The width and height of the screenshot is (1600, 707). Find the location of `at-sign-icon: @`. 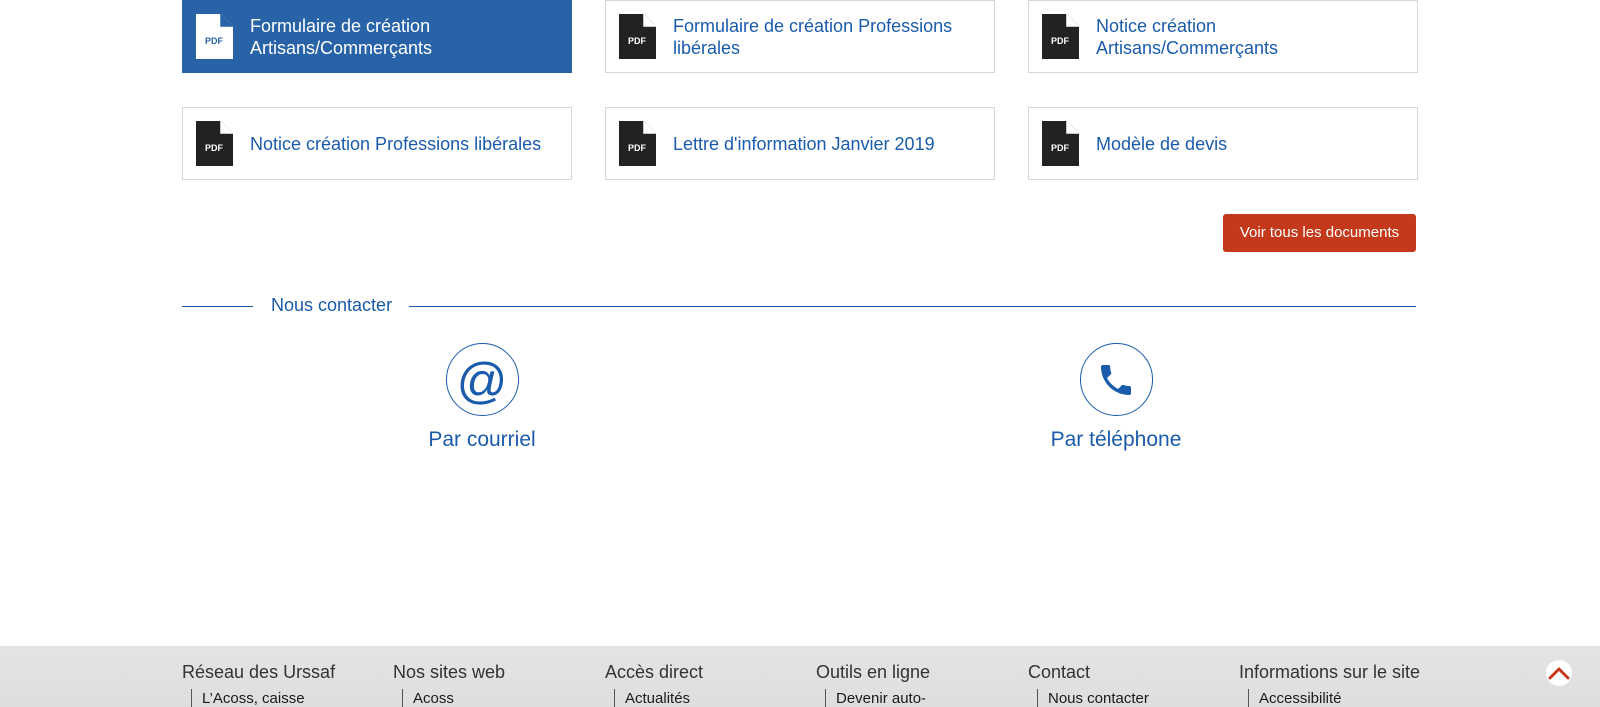

at-sign-icon: @ is located at coordinates (482, 379).